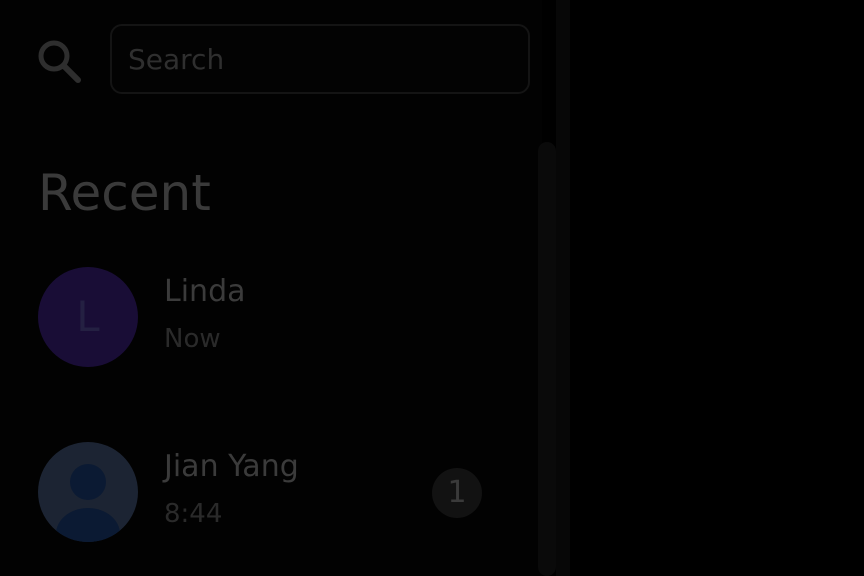 The width and height of the screenshot is (864, 576). I want to click on avatar: L, so click(88, 317).